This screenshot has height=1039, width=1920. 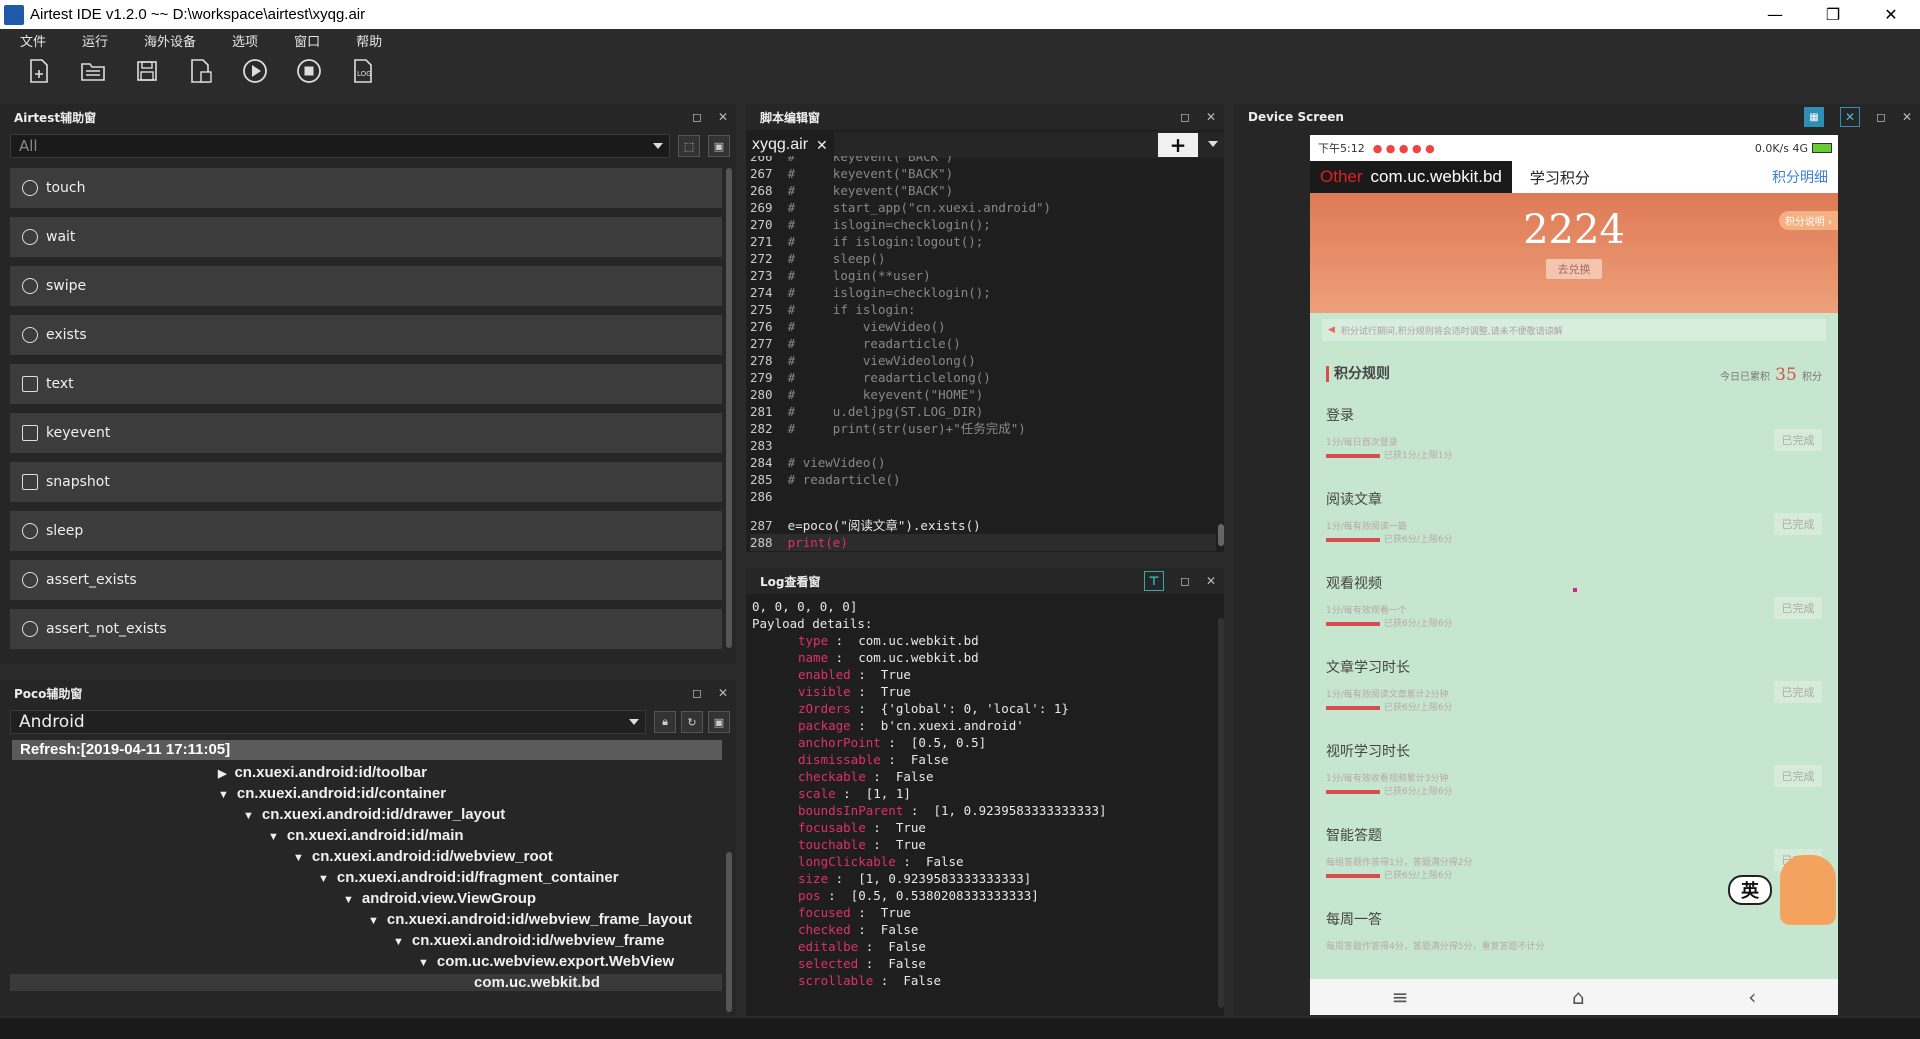 What do you see at coordinates (307, 40) in the screenshot?
I see `menu-window: 窗口` at bounding box center [307, 40].